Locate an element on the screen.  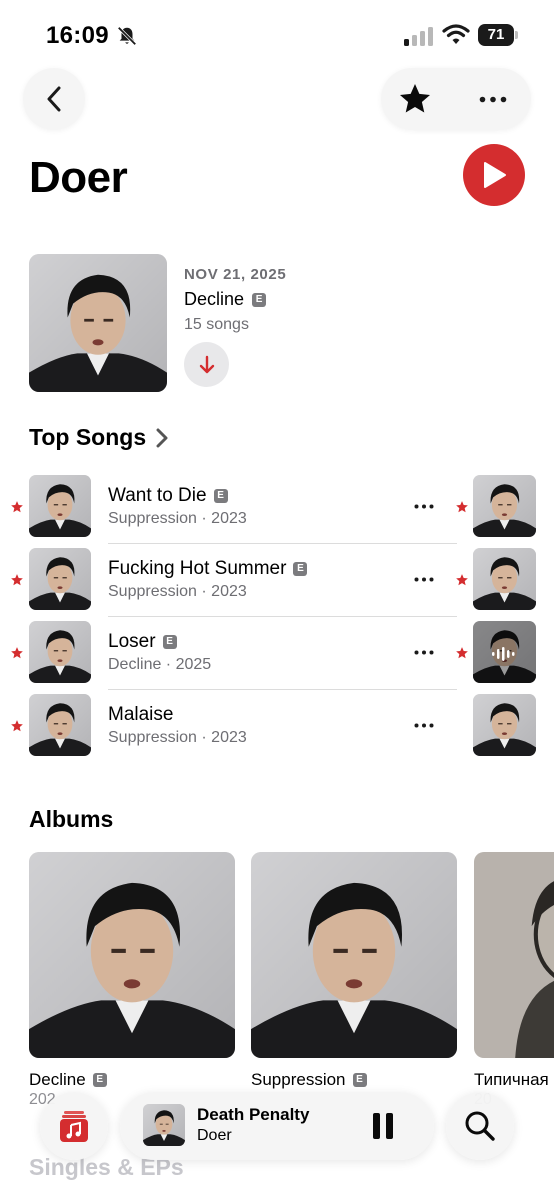
now-playing-title: Death Penalty is located at coordinates (253, 1114).